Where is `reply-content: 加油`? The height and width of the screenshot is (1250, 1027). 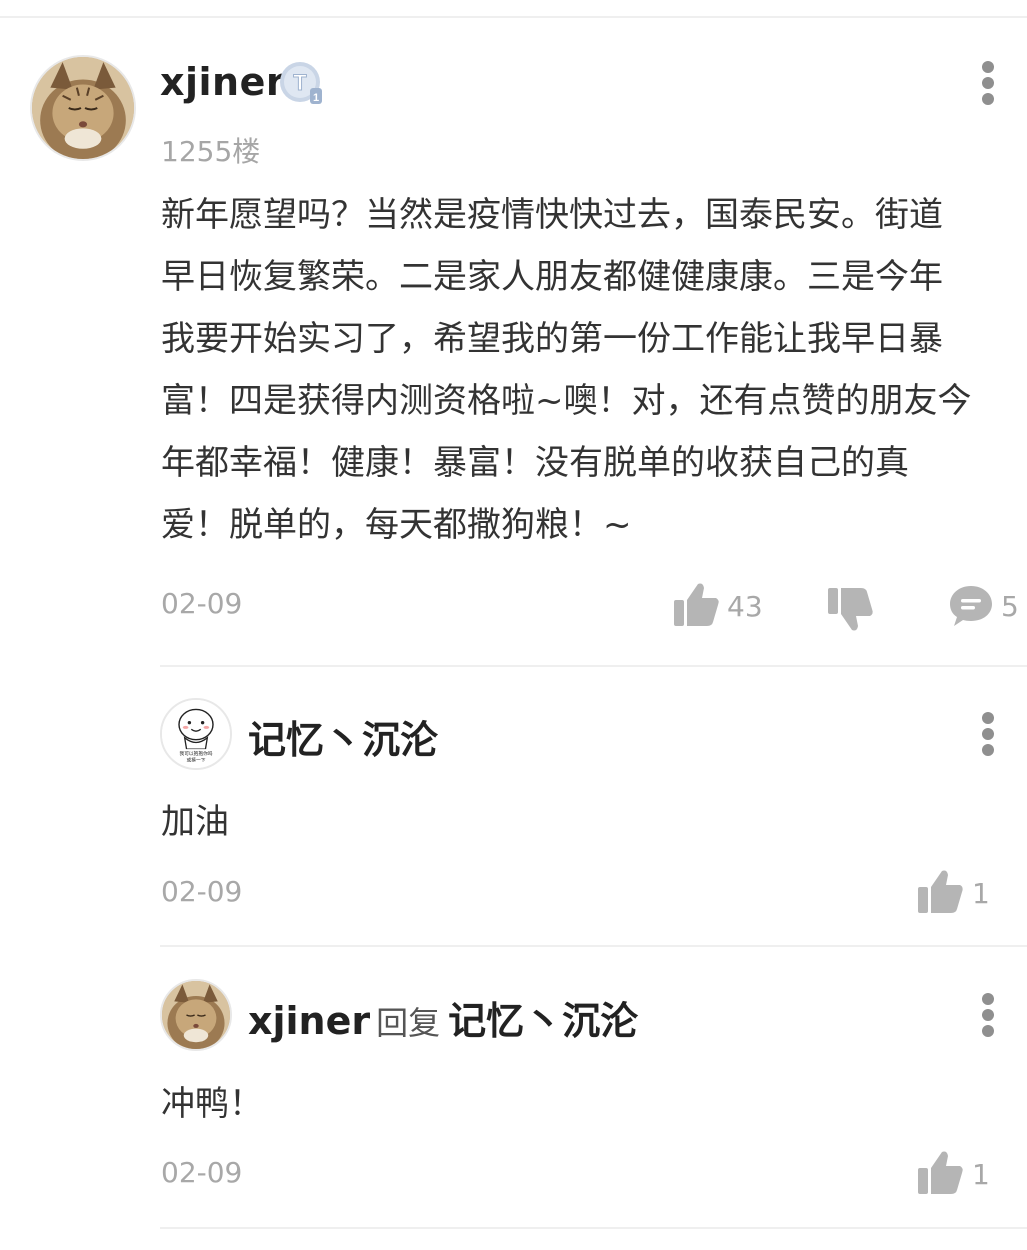 reply-content: 加油 is located at coordinates (195, 822).